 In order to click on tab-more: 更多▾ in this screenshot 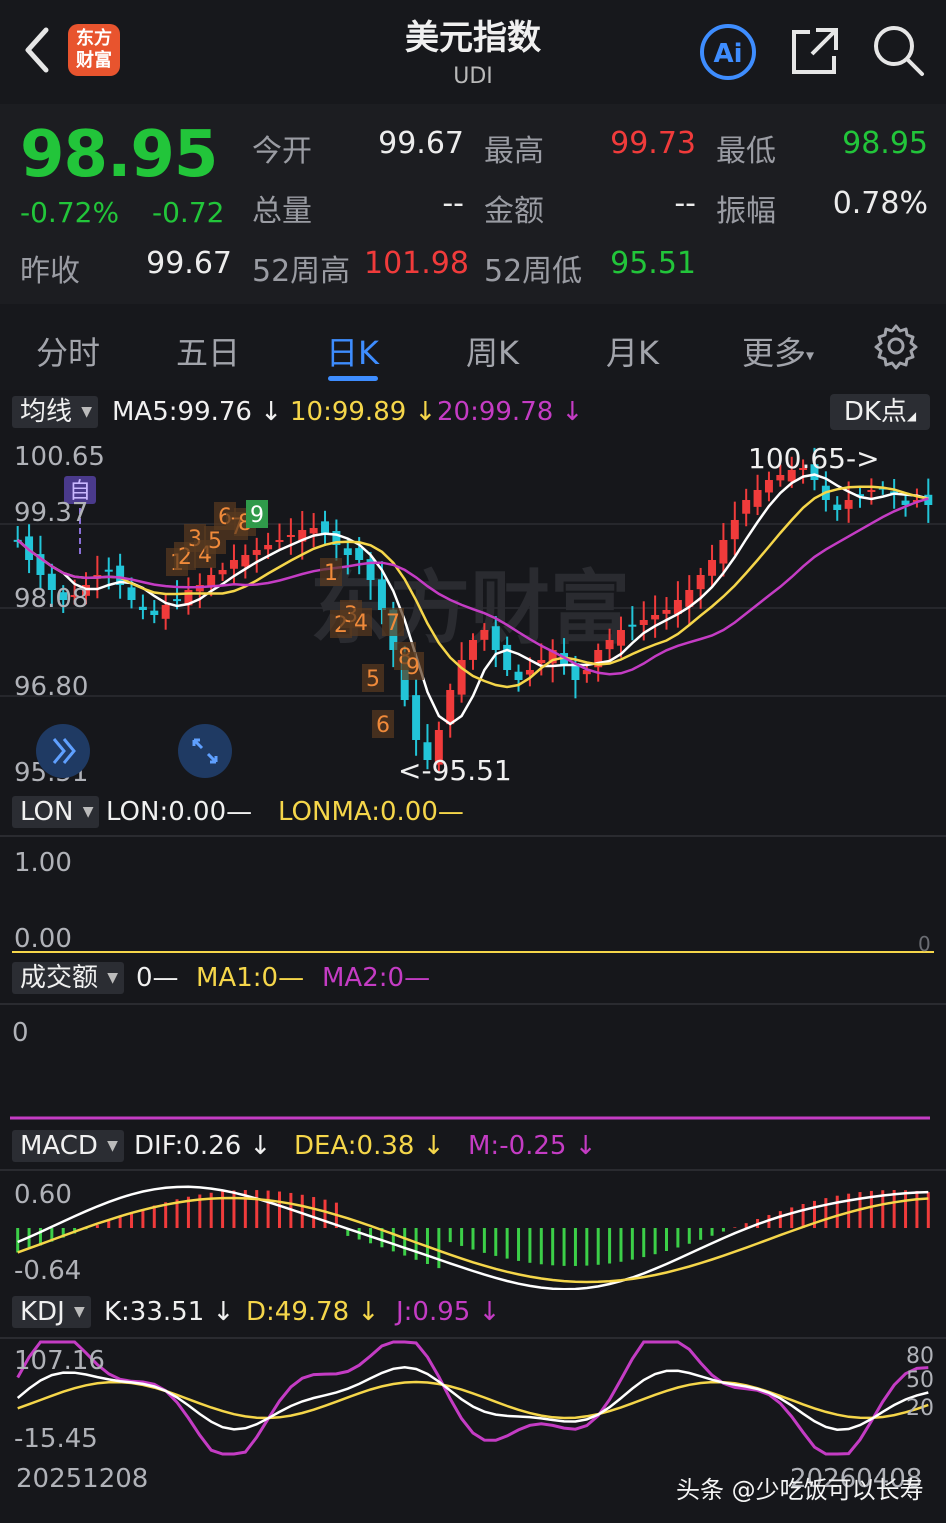, I will do `click(778, 351)`.